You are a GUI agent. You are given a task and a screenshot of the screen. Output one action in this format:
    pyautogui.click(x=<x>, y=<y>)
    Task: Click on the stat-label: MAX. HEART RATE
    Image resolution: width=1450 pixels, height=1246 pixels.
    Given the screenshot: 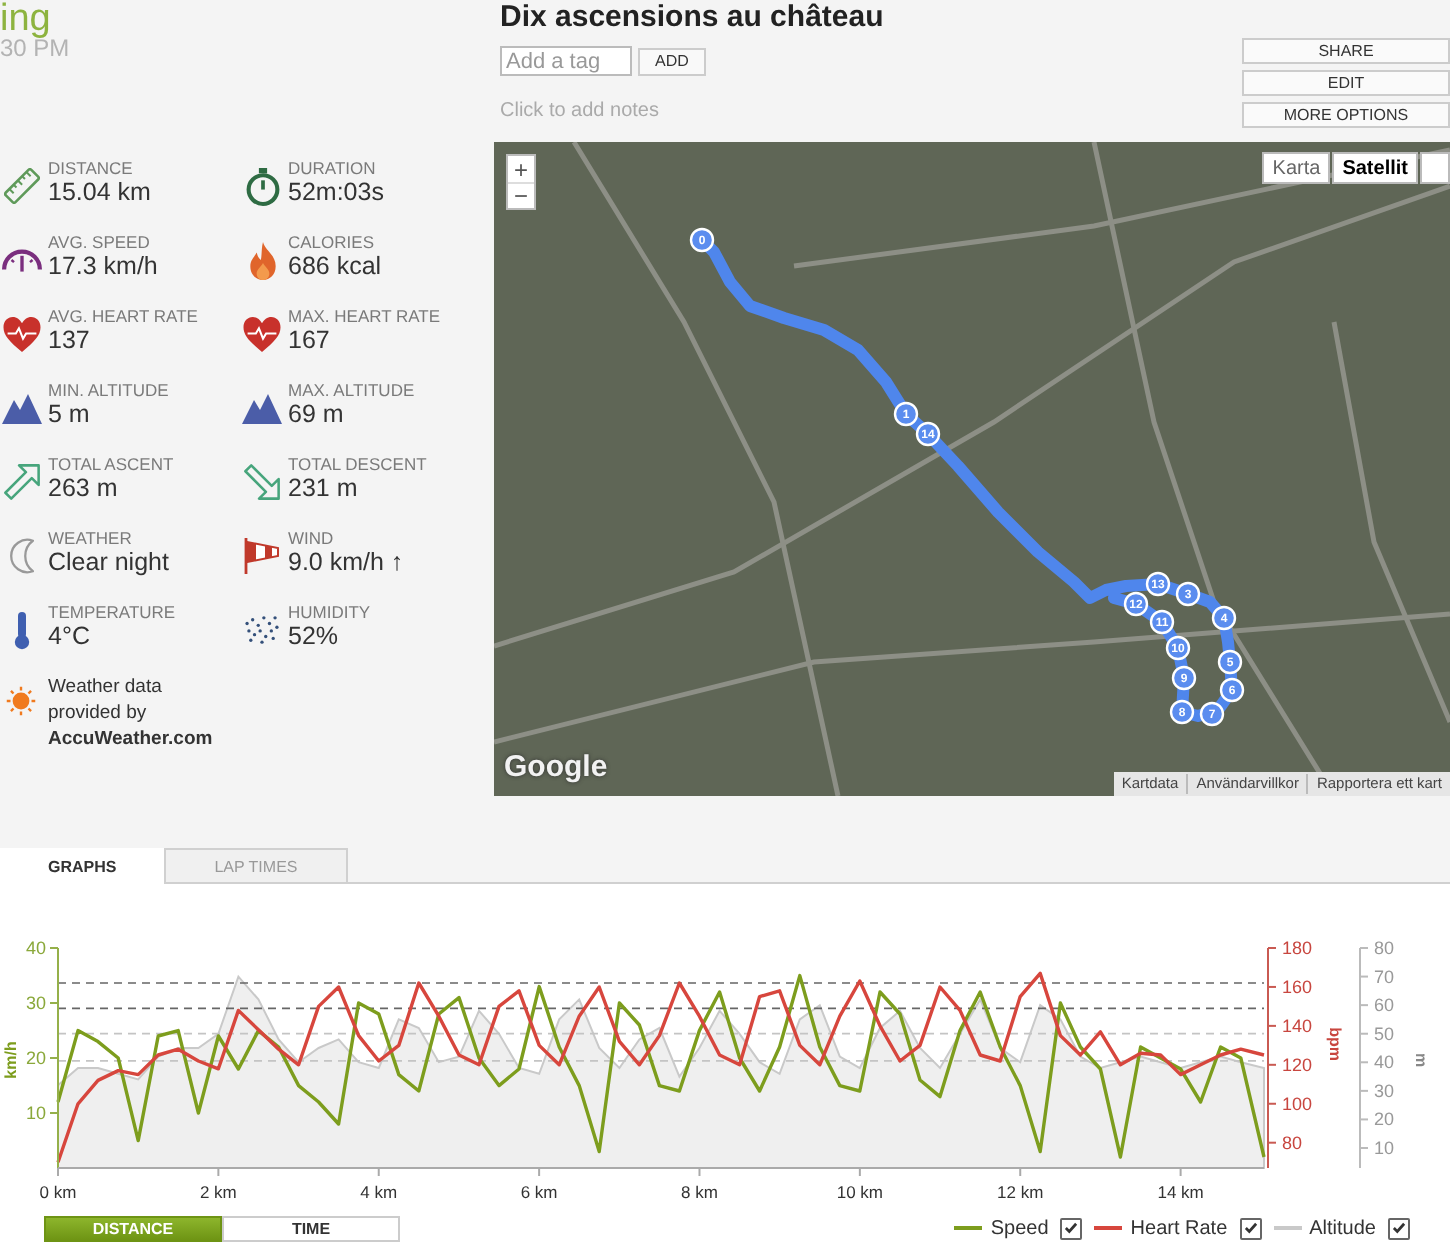 What is the action you would take?
    pyautogui.click(x=364, y=316)
    